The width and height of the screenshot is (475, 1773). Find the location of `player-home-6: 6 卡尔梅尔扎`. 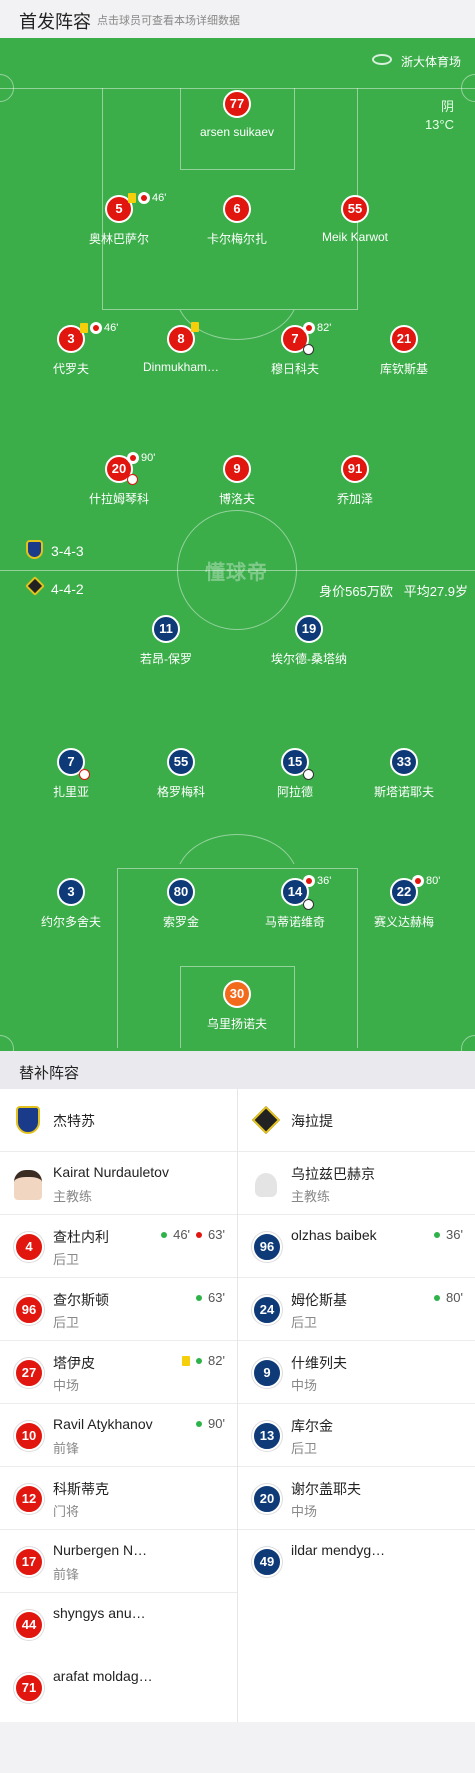

player-home-6: 6 卡尔梅尔扎 is located at coordinates (237, 221).